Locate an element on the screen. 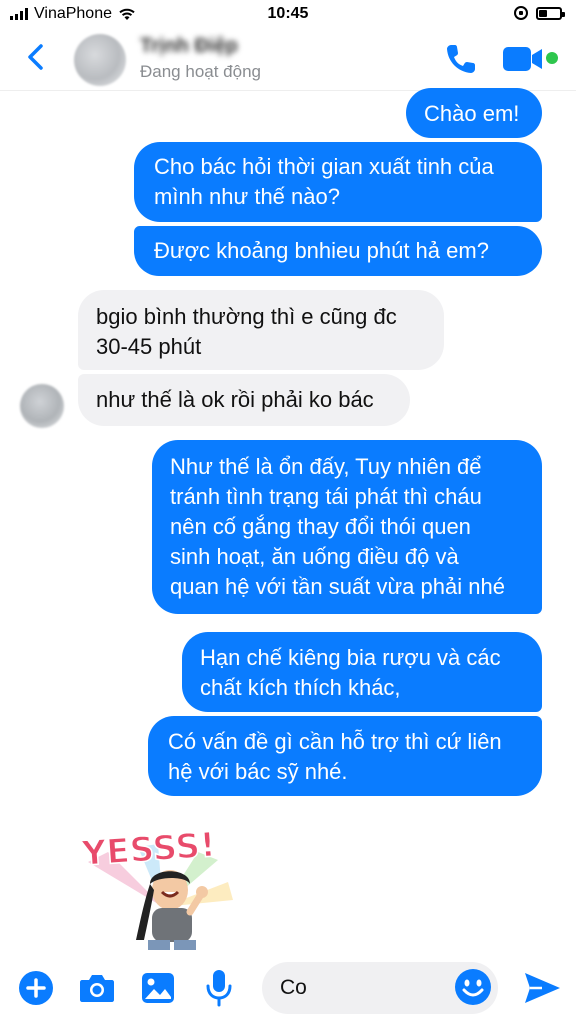 This screenshot has height=1024, width=576. contact-avatar is located at coordinates (100, 60).